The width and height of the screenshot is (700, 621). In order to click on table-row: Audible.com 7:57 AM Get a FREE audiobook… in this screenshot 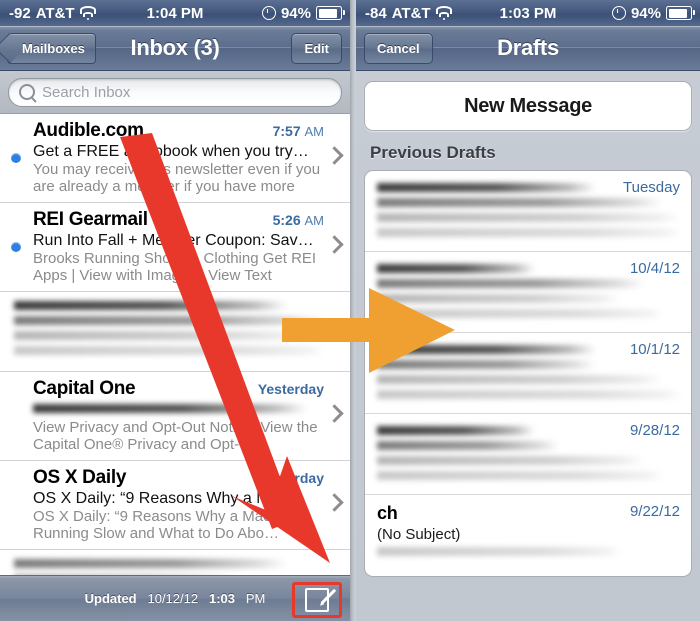, I will do `click(175, 158)`.